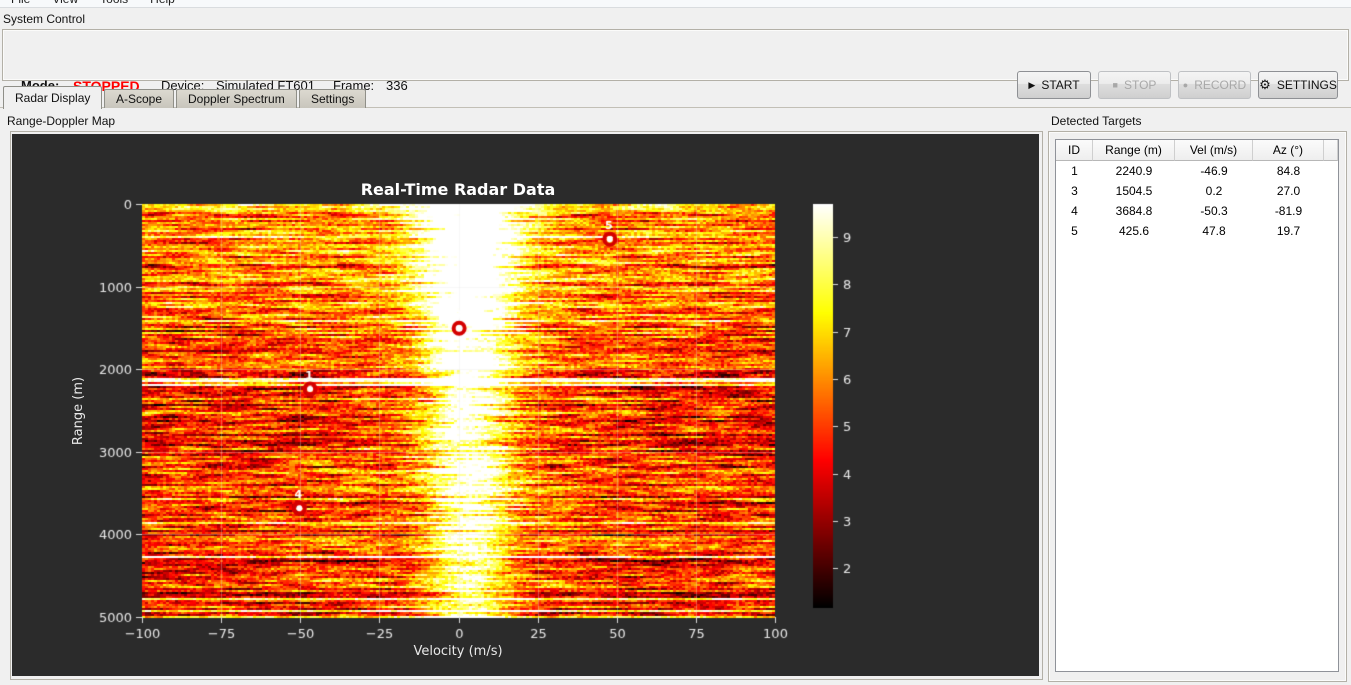 The image size is (1351, 685). What do you see at coordinates (1134, 150) in the screenshot?
I see `column-header-range-m-: Range (m)` at bounding box center [1134, 150].